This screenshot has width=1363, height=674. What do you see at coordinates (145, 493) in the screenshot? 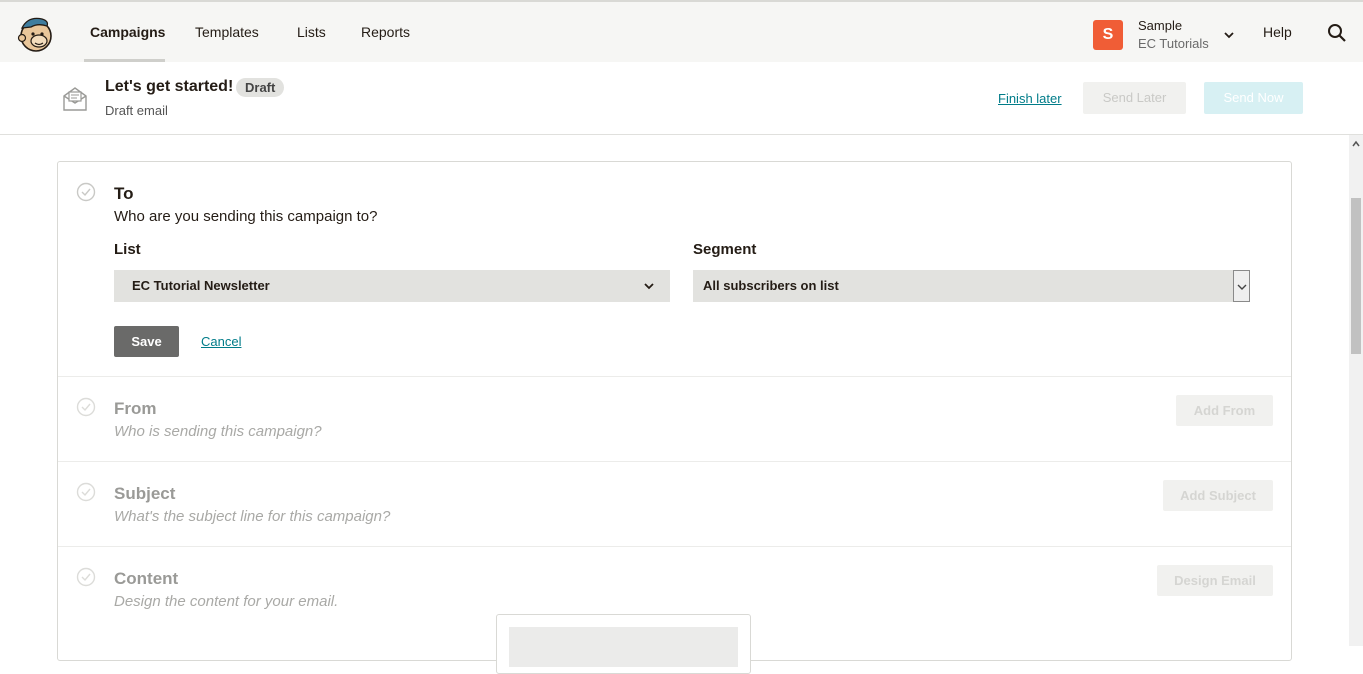
I see `section-title: Subject` at bounding box center [145, 493].